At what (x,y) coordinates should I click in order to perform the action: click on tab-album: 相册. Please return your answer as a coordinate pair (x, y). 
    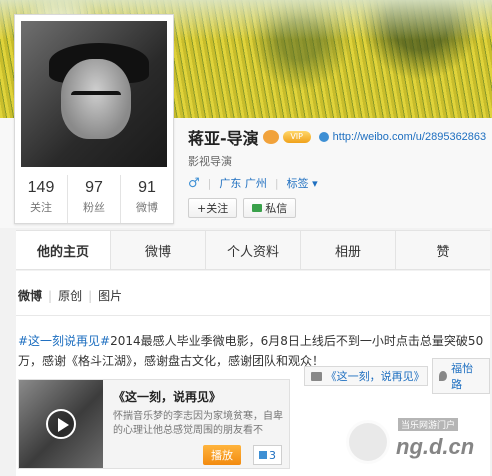
    Looking at the image, I should click on (348, 250).